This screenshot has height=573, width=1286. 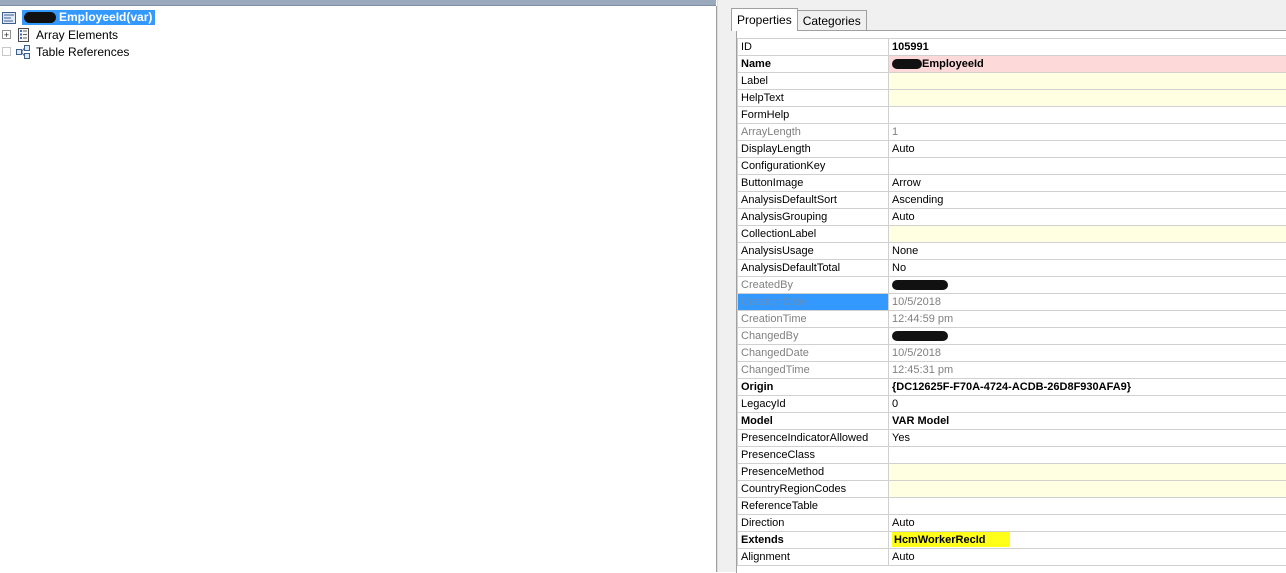 I want to click on property-name-cell: Direction, so click(x=813, y=523).